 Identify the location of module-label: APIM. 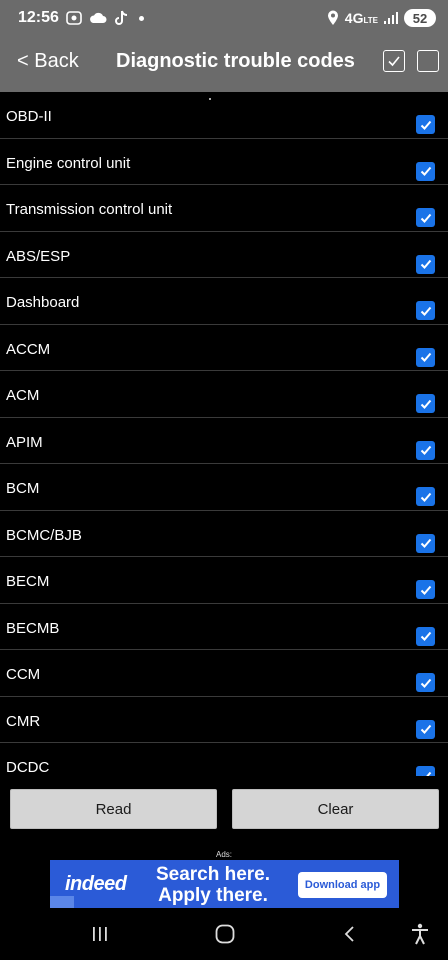
(24, 442).